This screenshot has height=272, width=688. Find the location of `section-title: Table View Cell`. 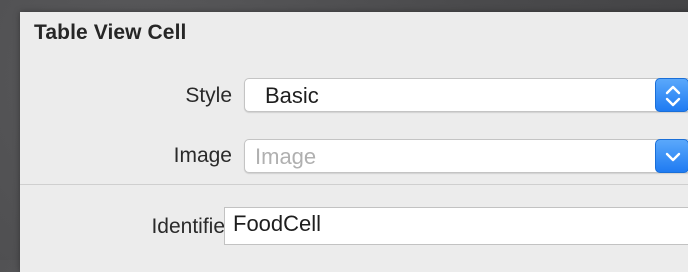

section-title: Table View Cell is located at coordinates (110, 32).